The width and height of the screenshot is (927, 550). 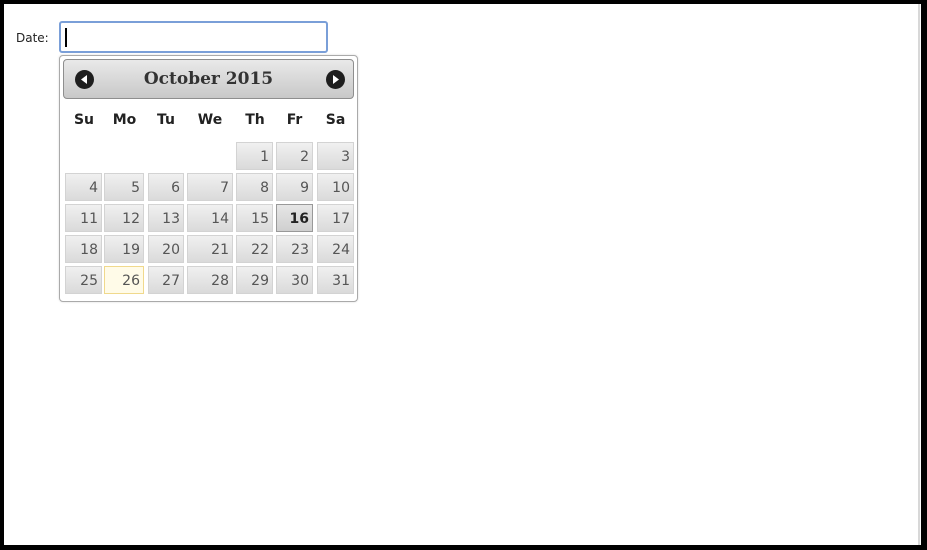 What do you see at coordinates (83, 187) in the screenshot?
I see `day-4: 4` at bounding box center [83, 187].